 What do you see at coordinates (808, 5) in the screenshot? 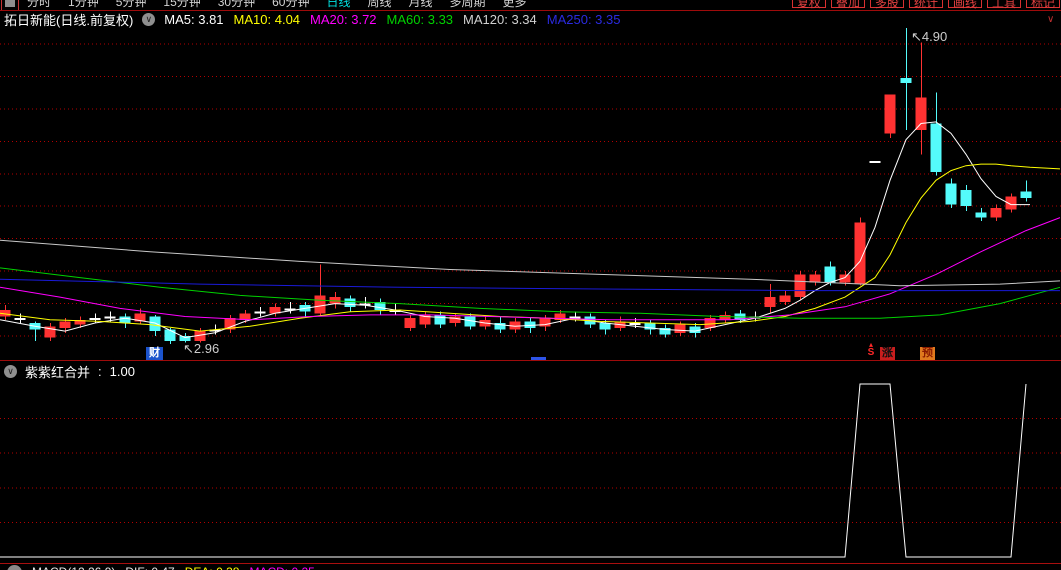
I see `toolbar-button-1: 复权` at bounding box center [808, 5].